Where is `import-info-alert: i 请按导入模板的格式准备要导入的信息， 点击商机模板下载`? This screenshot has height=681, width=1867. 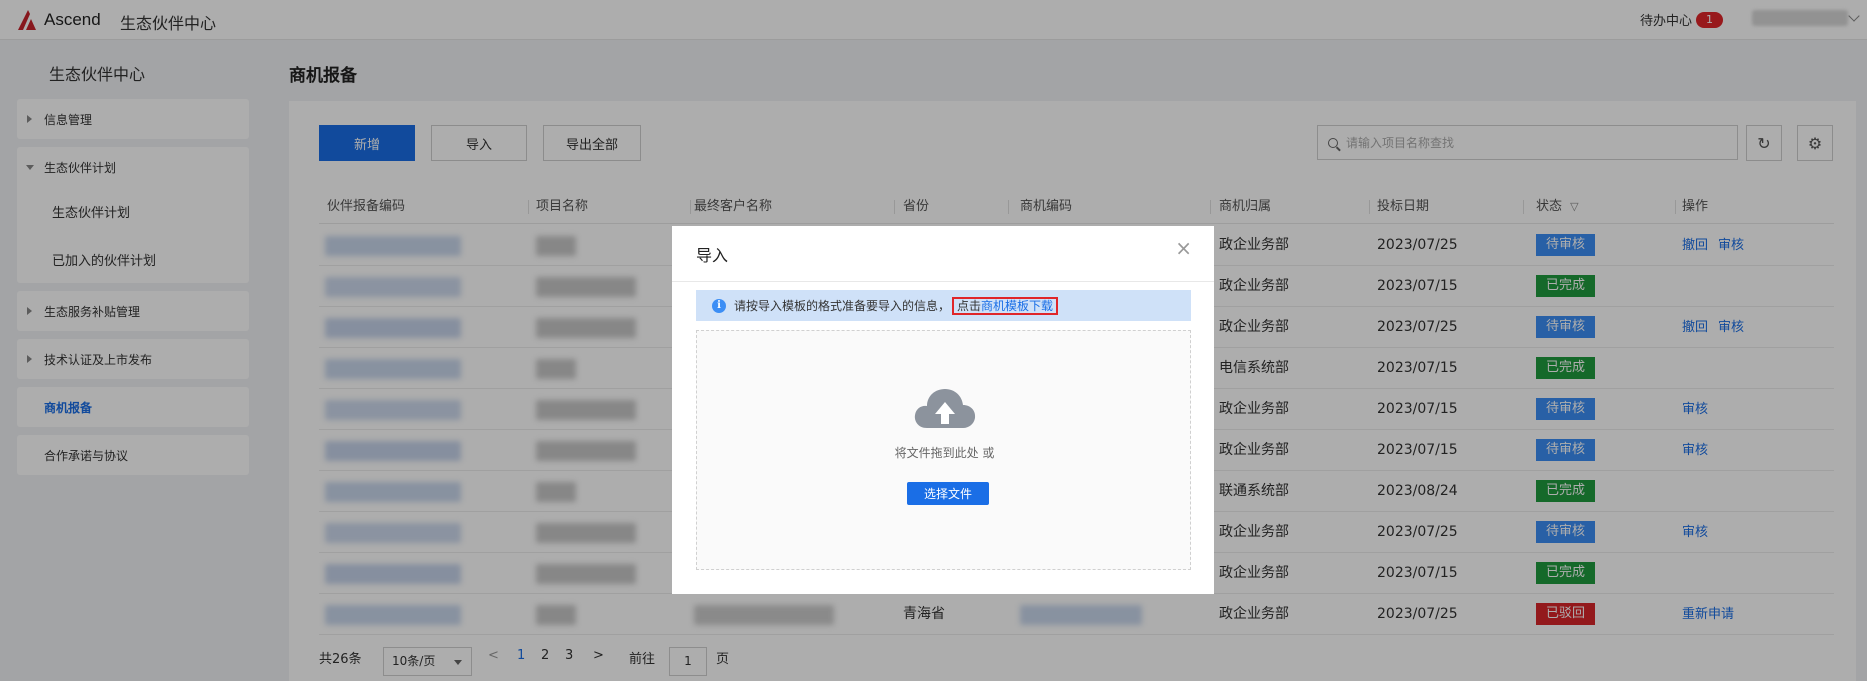
import-info-alert: i 请按导入模板的格式准备要导入的信息， 点击商机模板下载 is located at coordinates (943, 305).